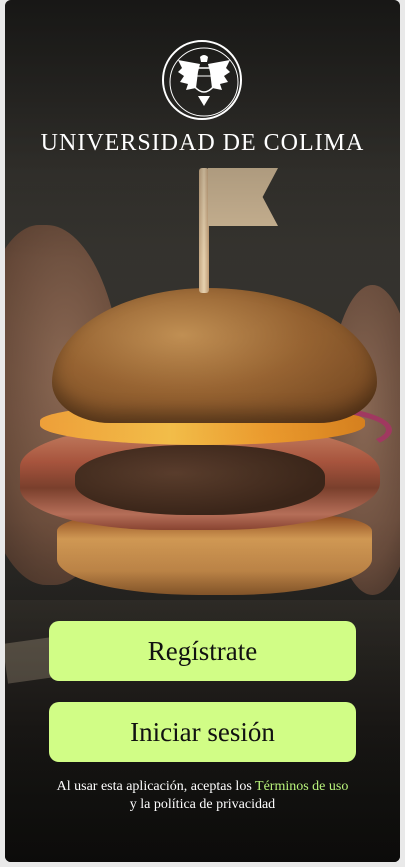 Image resolution: width=405 pixels, height=867 pixels. I want to click on register-button: Regístrate, so click(202, 651).